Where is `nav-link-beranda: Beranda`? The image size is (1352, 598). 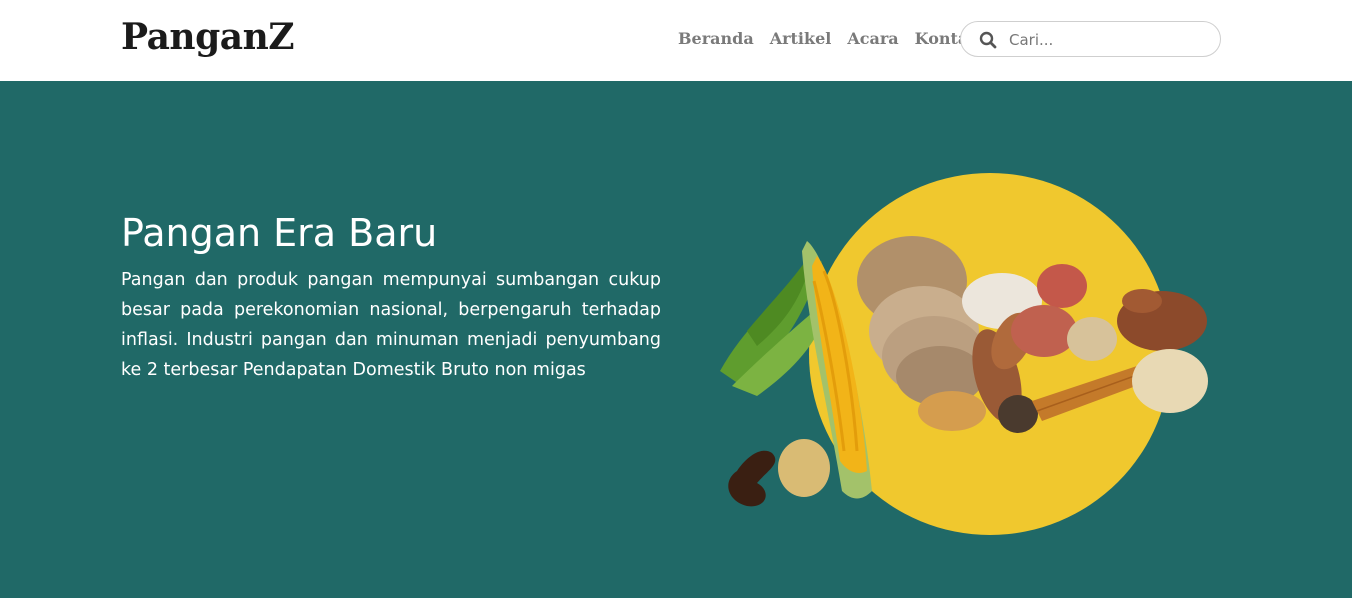
nav-link-beranda: Beranda is located at coordinates (716, 39).